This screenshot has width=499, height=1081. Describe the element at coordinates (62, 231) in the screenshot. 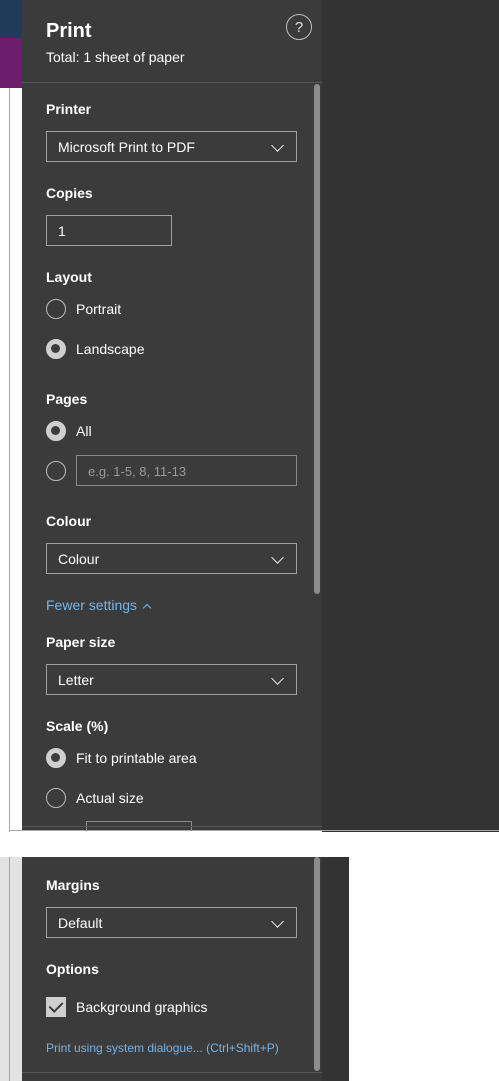

I see `copies-value: 1` at that location.